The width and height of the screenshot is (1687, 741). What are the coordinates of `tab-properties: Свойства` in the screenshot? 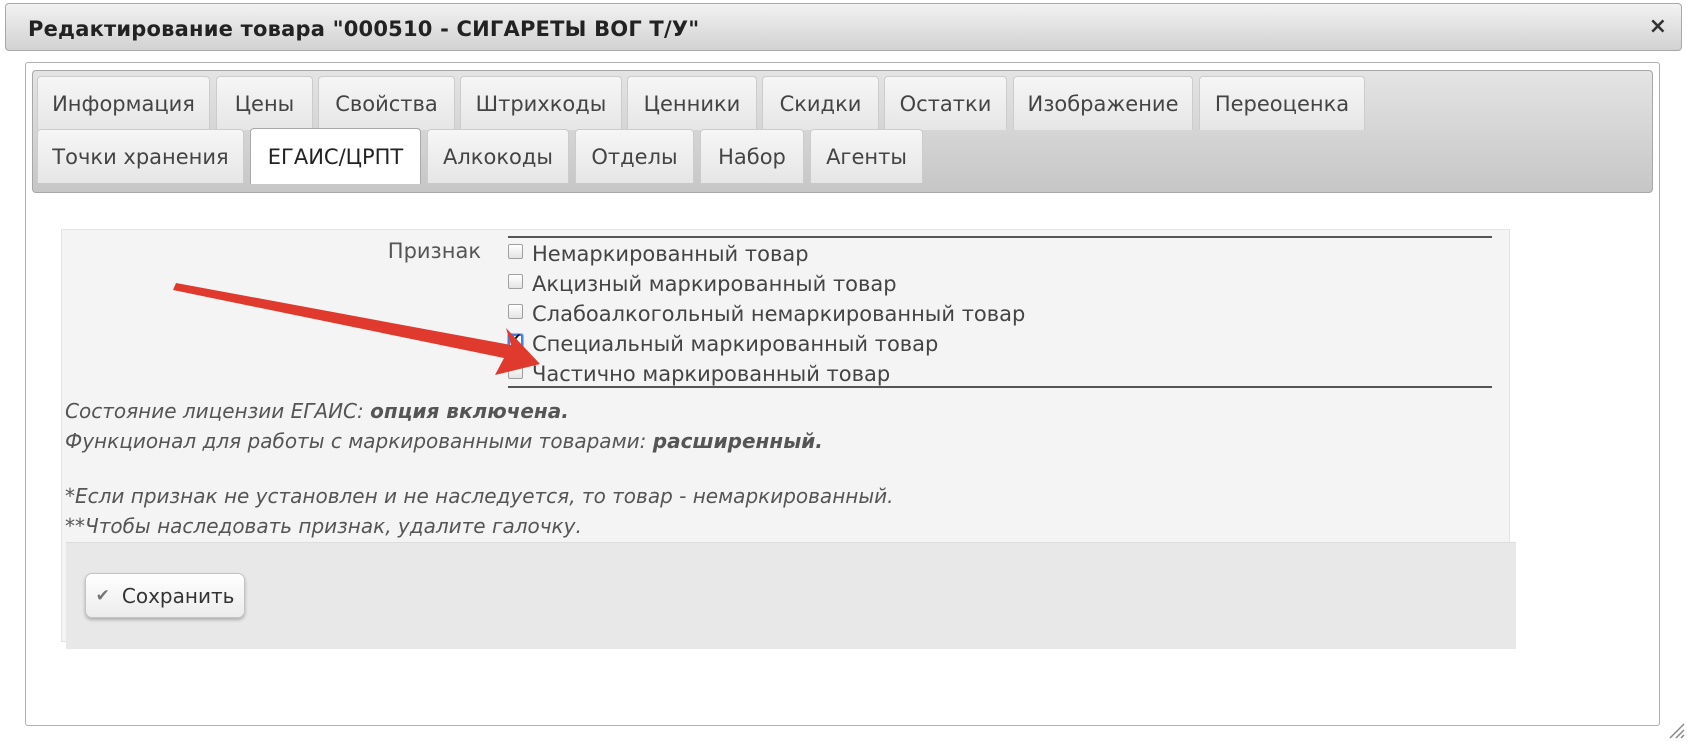 It's located at (386, 103).